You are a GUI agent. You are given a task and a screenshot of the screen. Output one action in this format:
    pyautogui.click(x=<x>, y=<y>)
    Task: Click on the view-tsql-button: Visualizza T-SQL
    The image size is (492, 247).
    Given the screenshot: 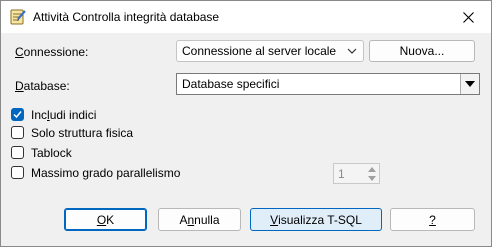 What is the action you would take?
    pyautogui.click(x=316, y=219)
    